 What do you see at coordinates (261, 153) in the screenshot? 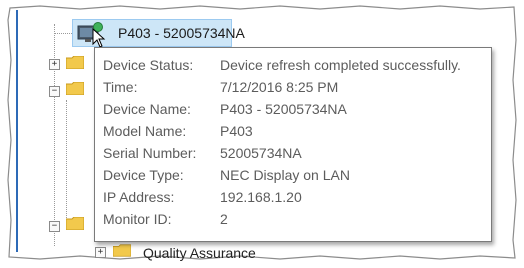
I see `tooltip-value: 52005734NA` at bounding box center [261, 153].